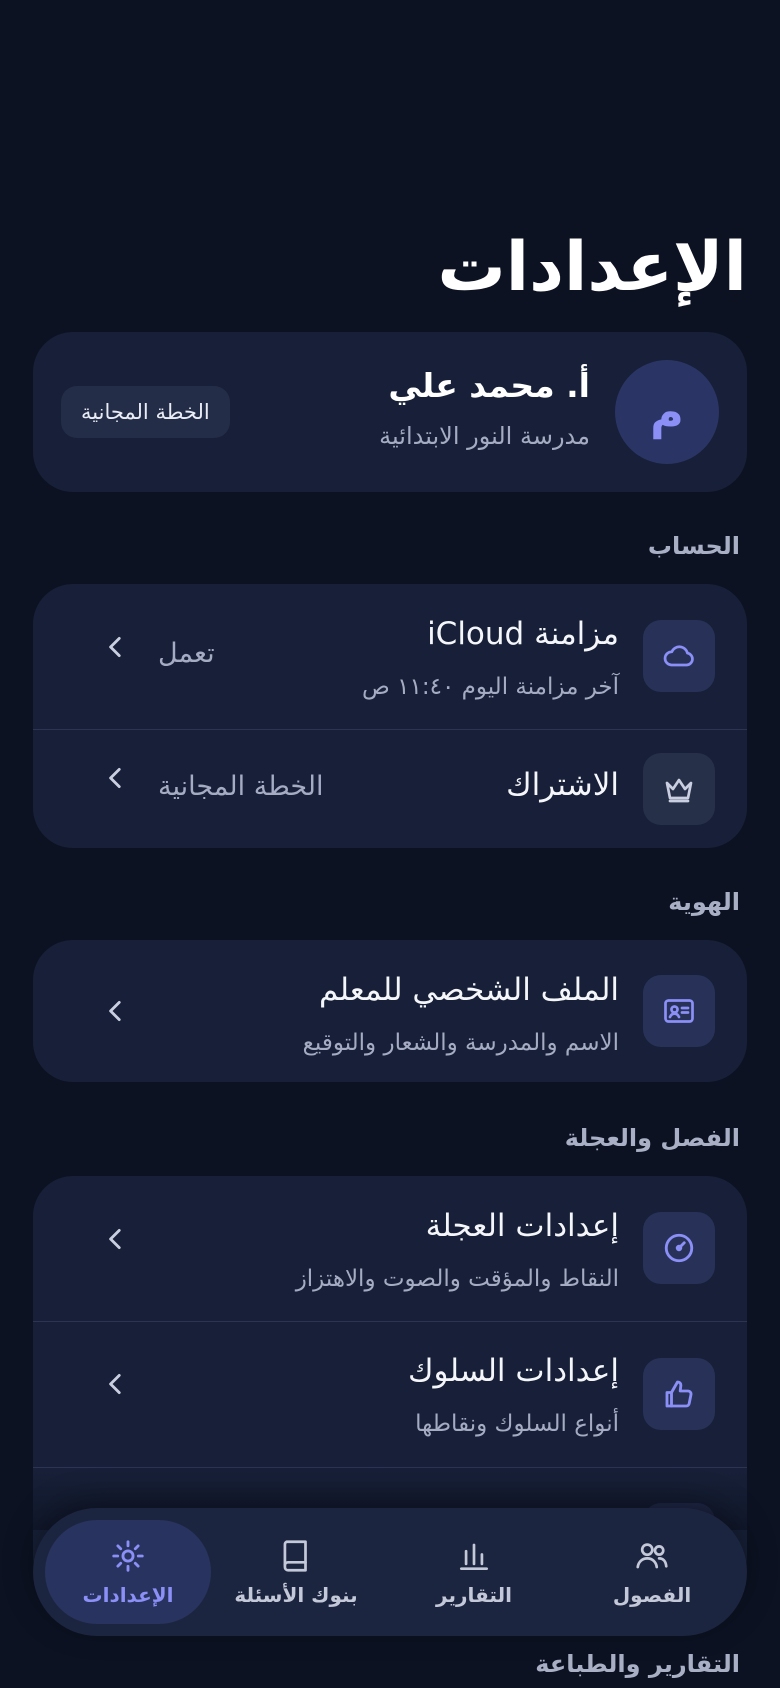 Image resolution: width=780 pixels, height=1688 pixels. Describe the element at coordinates (513, 1371) in the screenshot. I see `row-title: إعدادات السلوك` at that location.